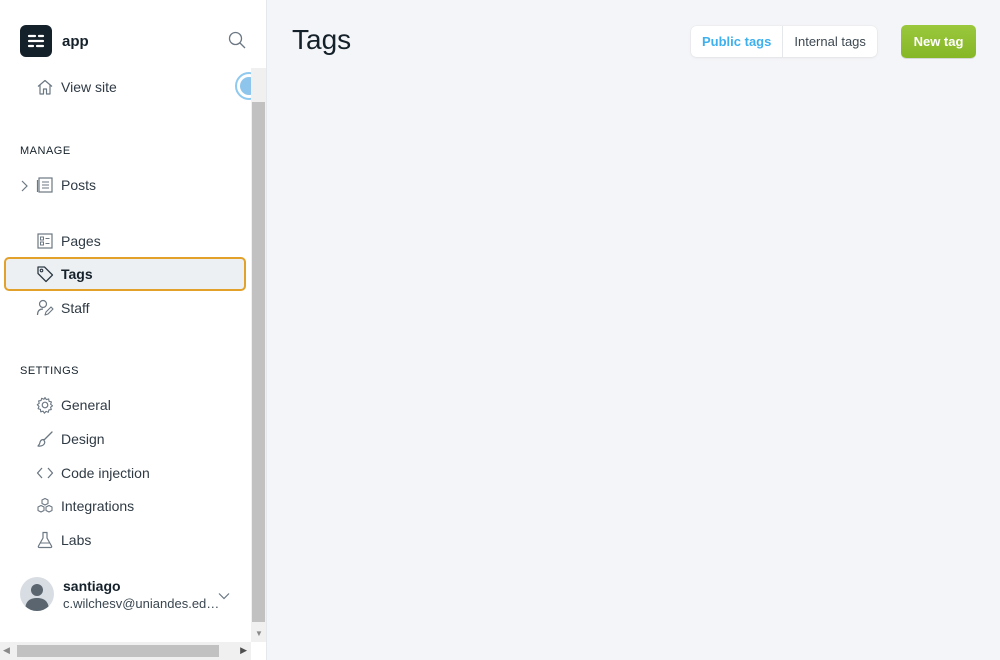 This screenshot has height=660, width=1000. What do you see at coordinates (81, 241) in the screenshot?
I see `sidebar-item-label: Pages` at bounding box center [81, 241].